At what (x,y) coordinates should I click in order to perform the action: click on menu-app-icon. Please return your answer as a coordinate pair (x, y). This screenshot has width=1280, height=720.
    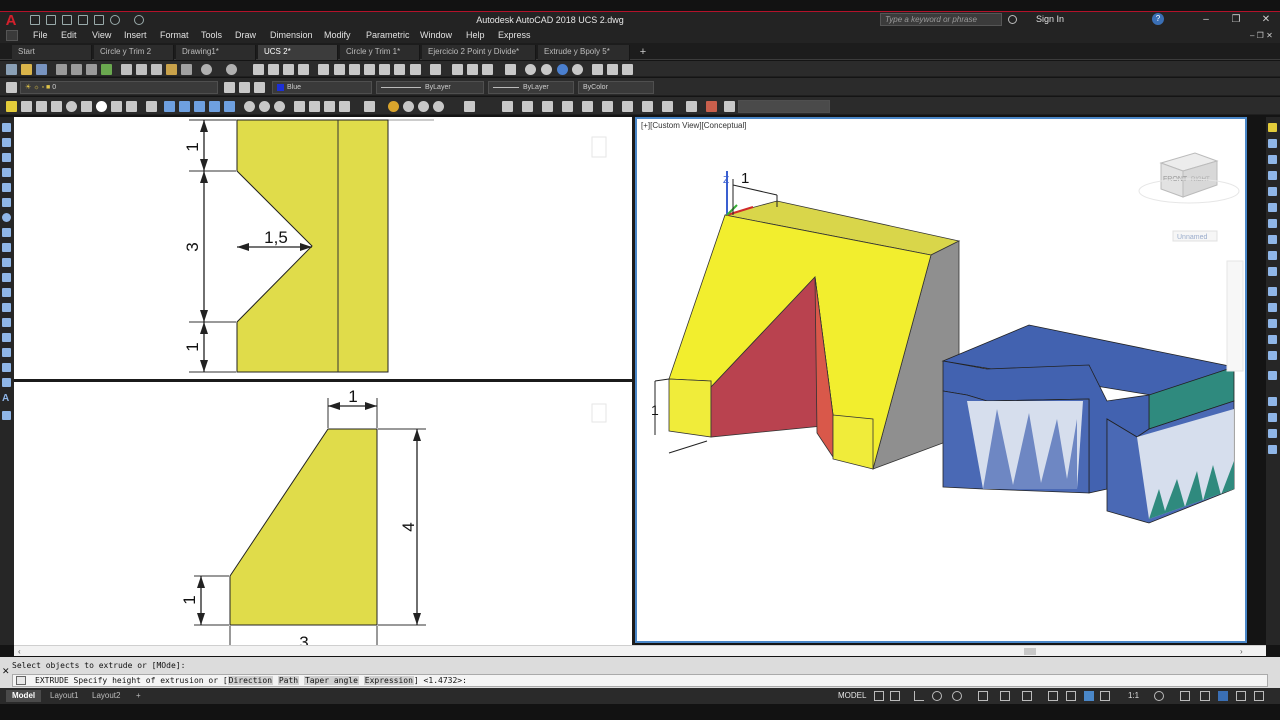
    Looking at the image, I should click on (12, 35).